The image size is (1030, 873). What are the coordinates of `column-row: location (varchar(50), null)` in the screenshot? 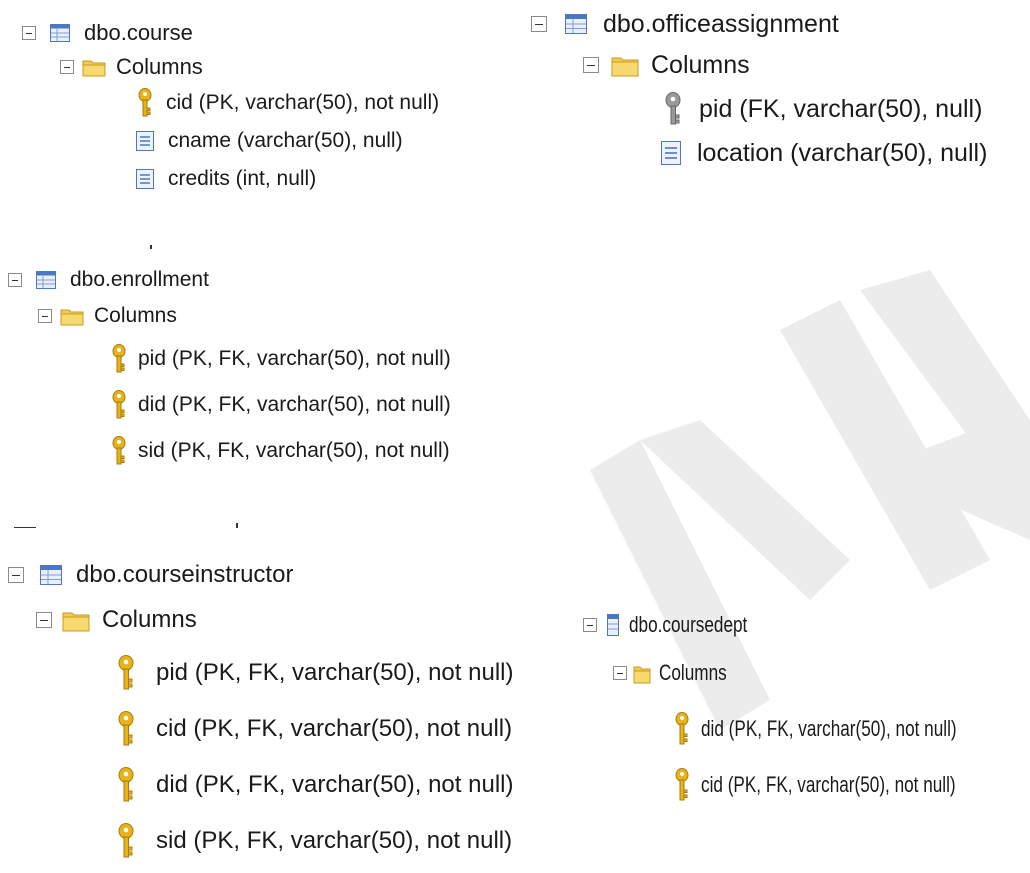 It's located at (824, 153).